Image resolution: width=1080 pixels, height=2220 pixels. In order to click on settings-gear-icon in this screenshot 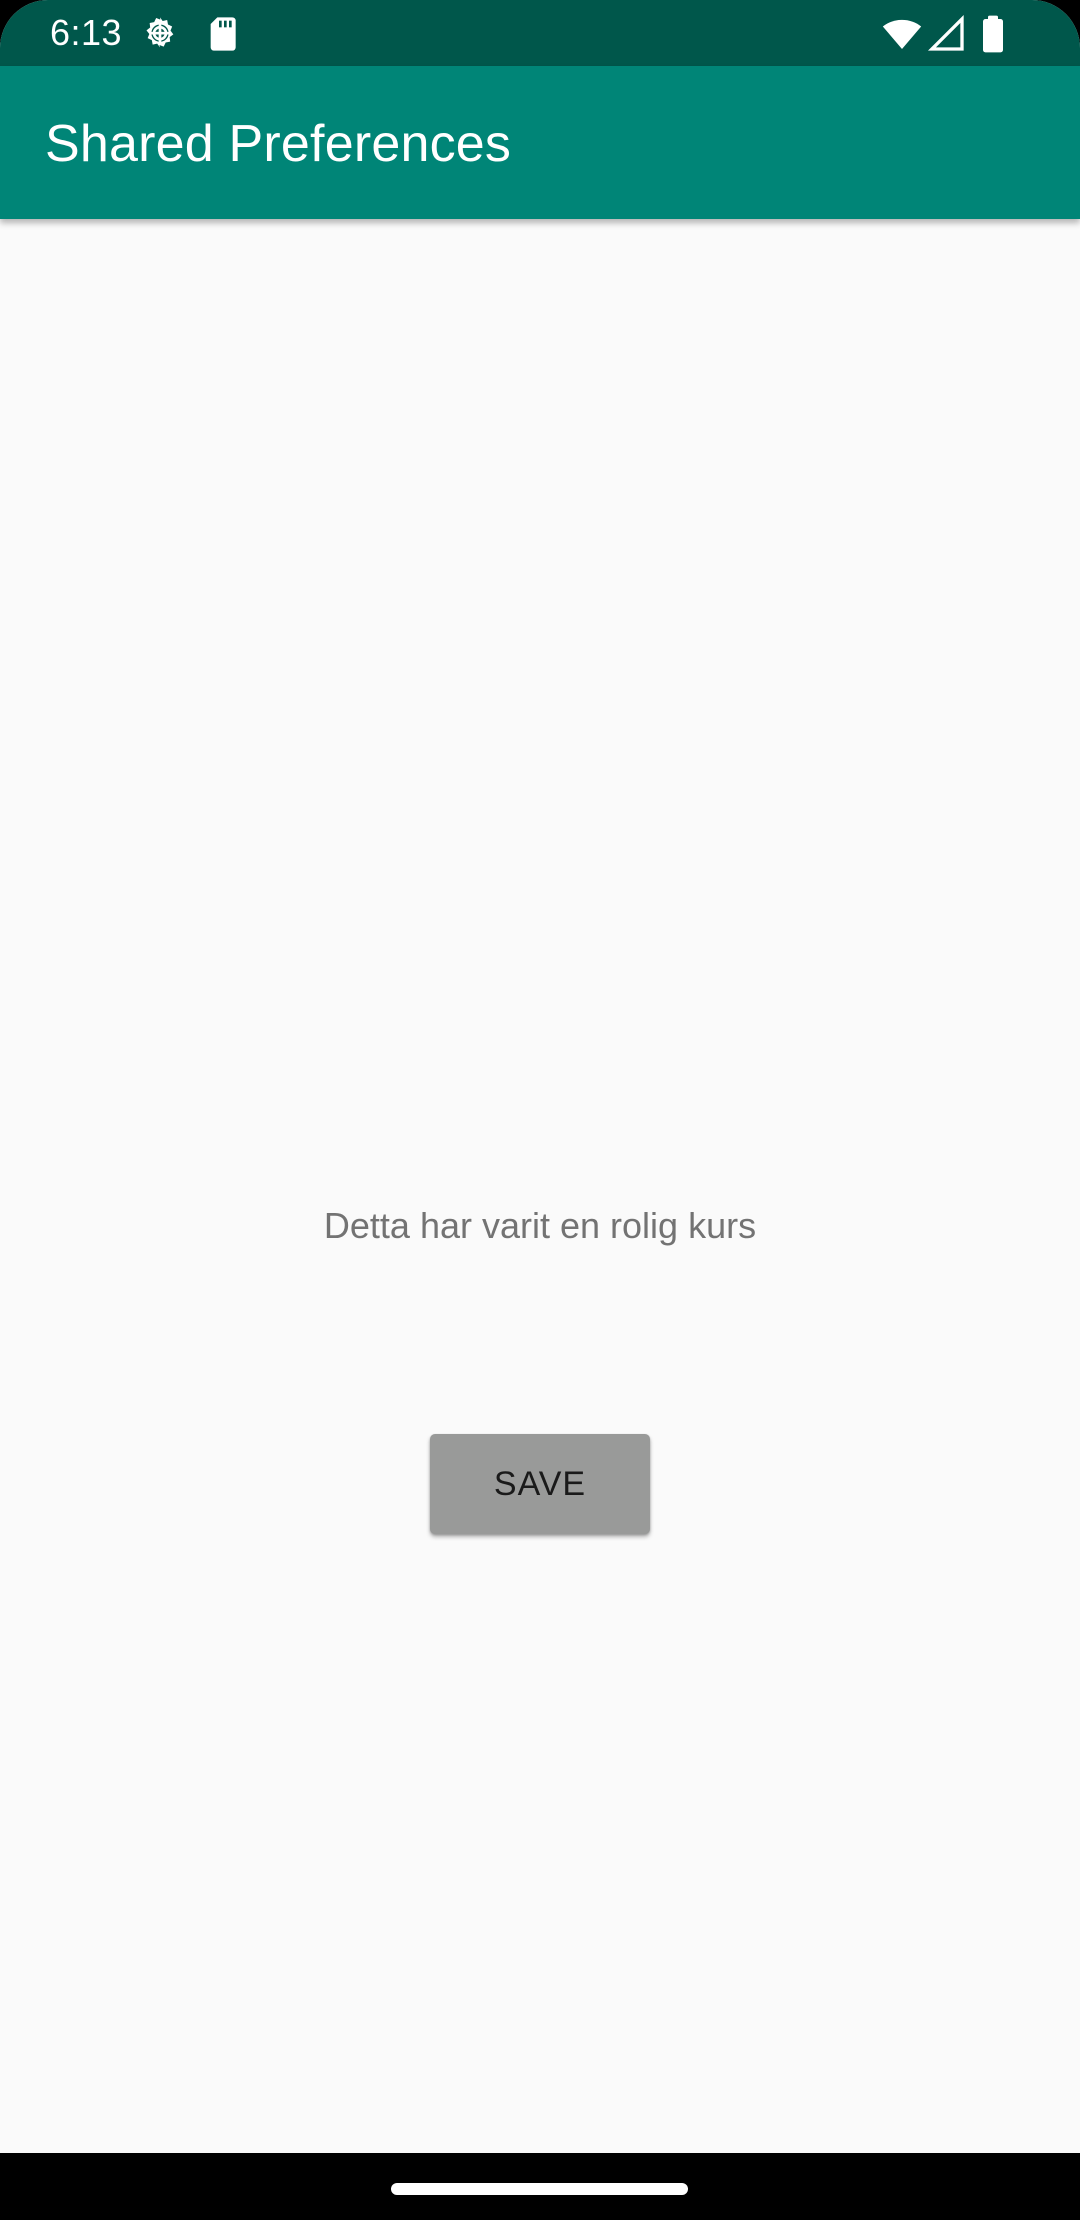, I will do `click(160, 34)`.